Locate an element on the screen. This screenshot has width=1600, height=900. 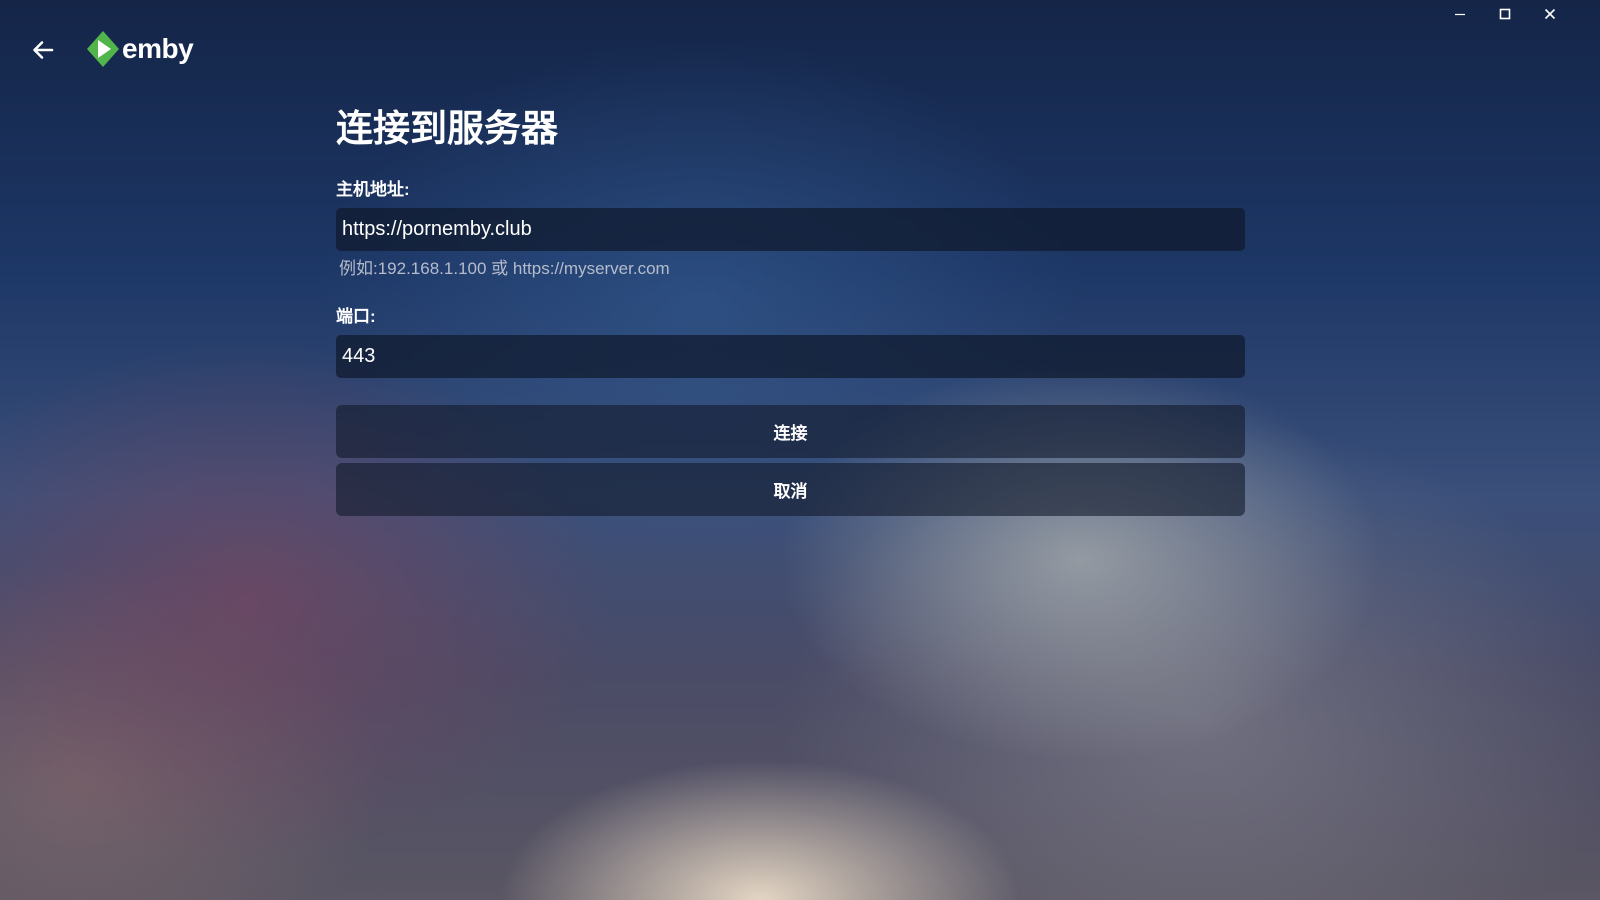
connect-button: 连接 is located at coordinates (790, 431).